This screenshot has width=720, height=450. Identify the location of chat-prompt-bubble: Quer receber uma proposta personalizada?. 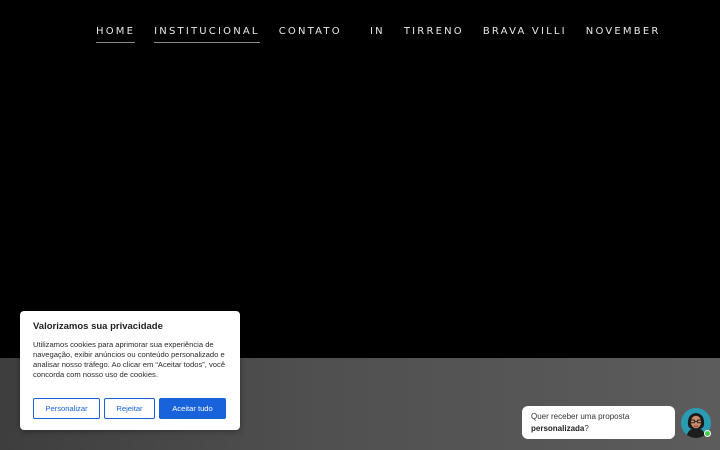
(598, 422).